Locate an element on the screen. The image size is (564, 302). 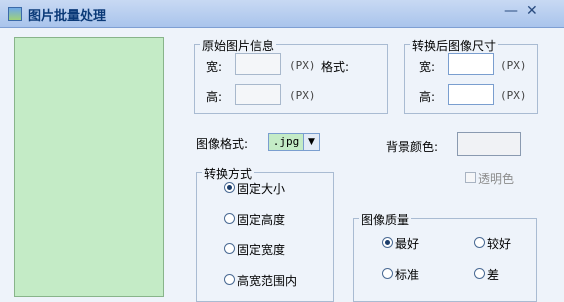
background-color-swatch is located at coordinates (489, 144).